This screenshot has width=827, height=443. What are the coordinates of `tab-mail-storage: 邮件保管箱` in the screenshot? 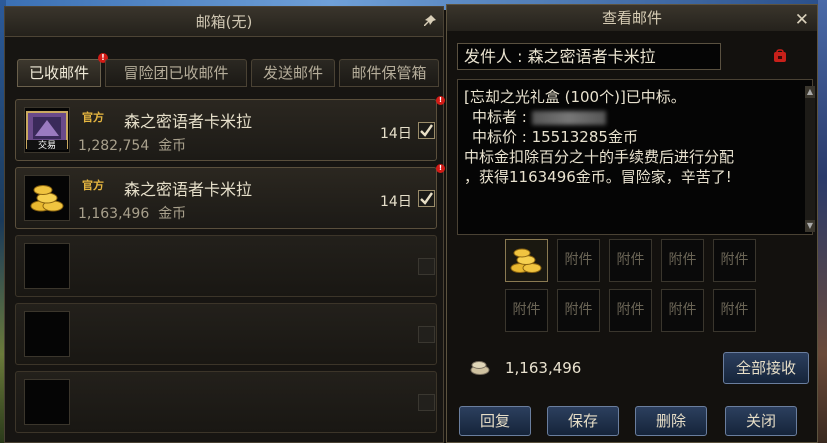 It's located at (389, 73).